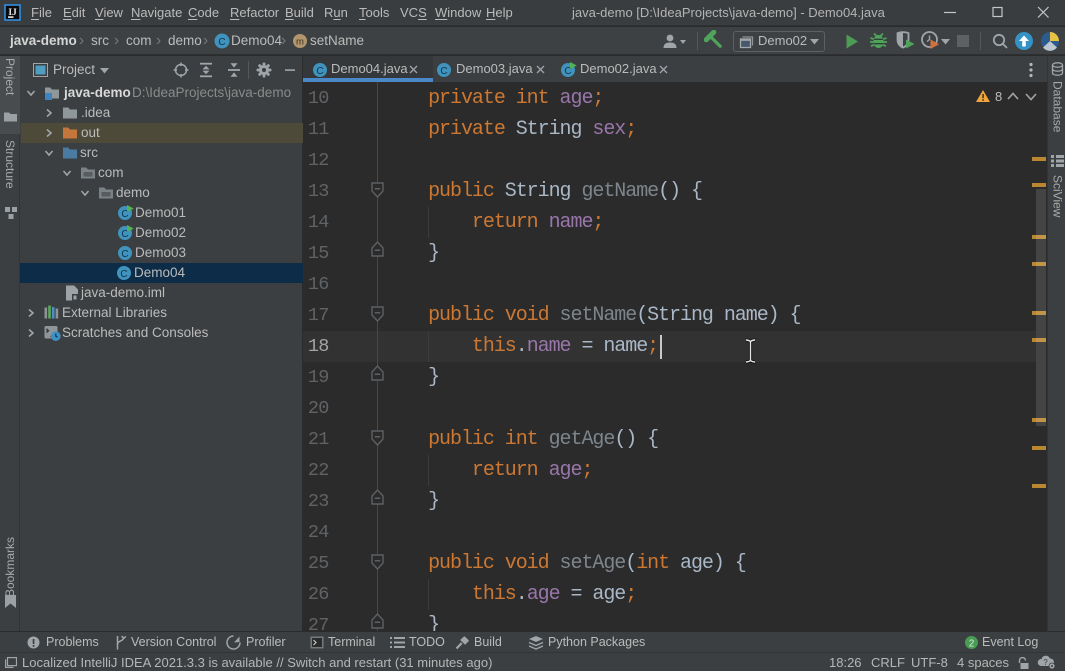 The width and height of the screenshot is (1065, 671). What do you see at coordinates (300, 42) in the screenshot?
I see `svg-text: m` at bounding box center [300, 42].